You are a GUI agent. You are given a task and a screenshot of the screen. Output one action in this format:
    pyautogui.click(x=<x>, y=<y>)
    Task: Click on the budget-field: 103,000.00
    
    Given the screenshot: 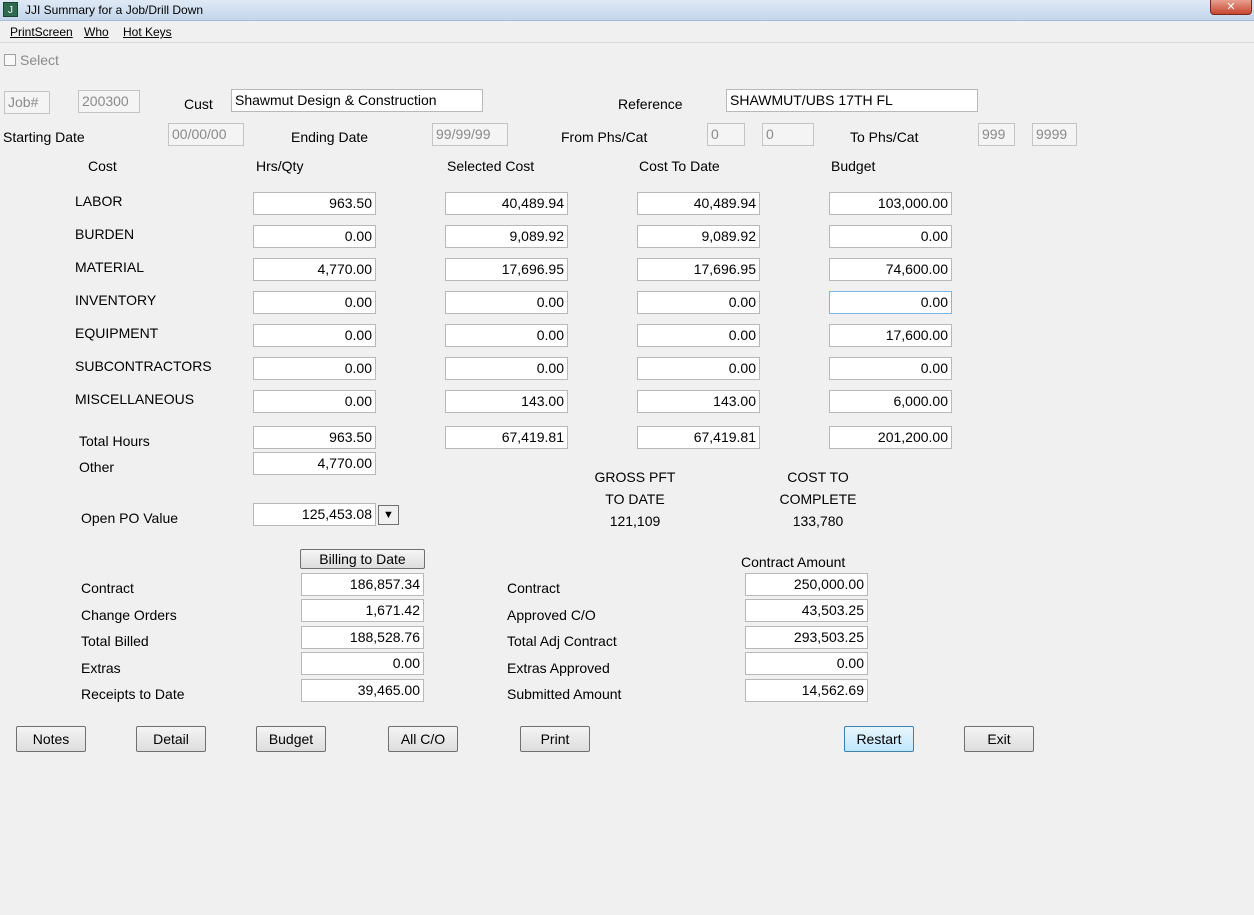 What is the action you would take?
    pyautogui.click(x=890, y=203)
    